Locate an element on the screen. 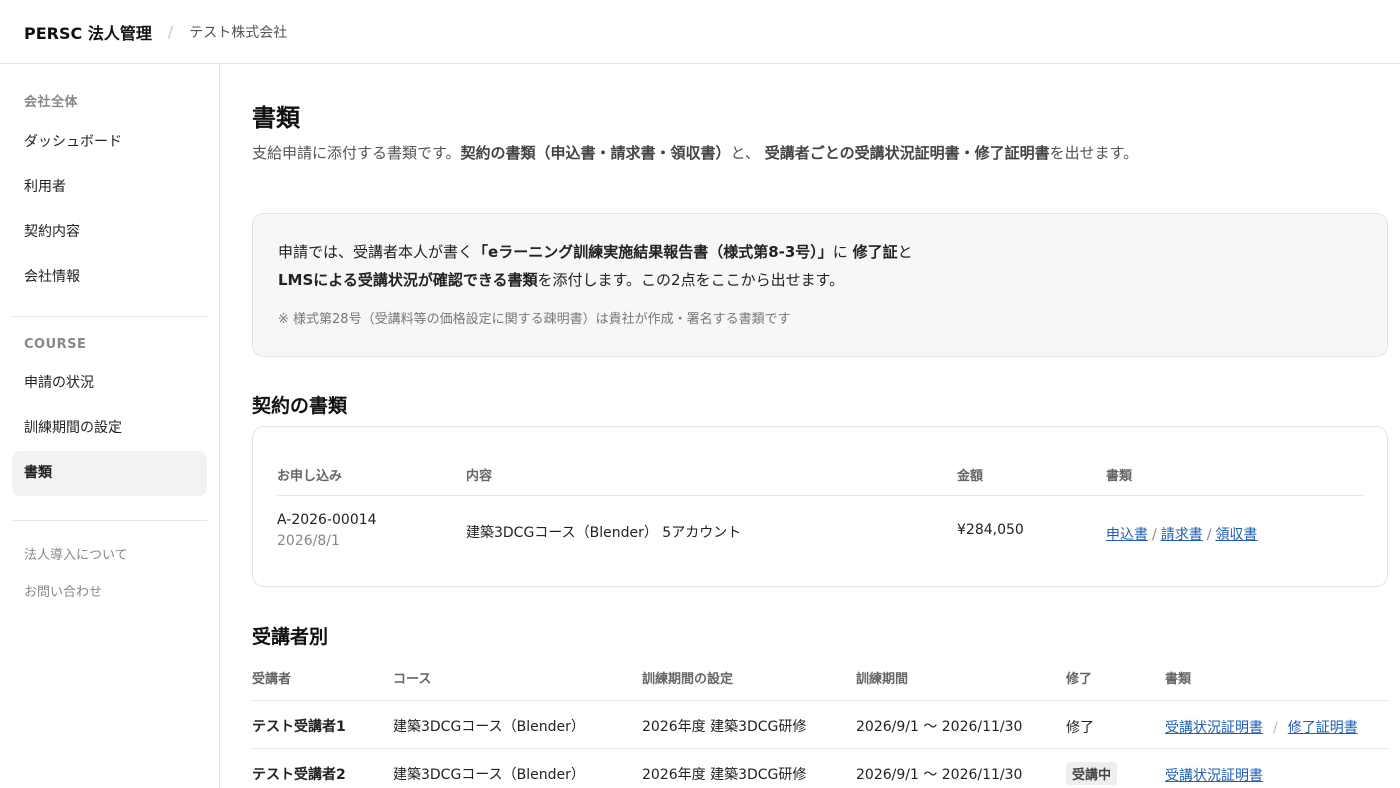 The image size is (1400, 788). sidebar-heading-company: 会社全体 is located at coordinates (51, 102).